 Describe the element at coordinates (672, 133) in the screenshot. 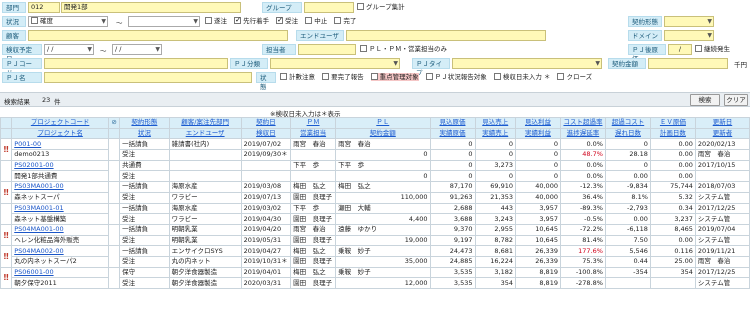

I see `col-plan-days: 計画日数` at that location.